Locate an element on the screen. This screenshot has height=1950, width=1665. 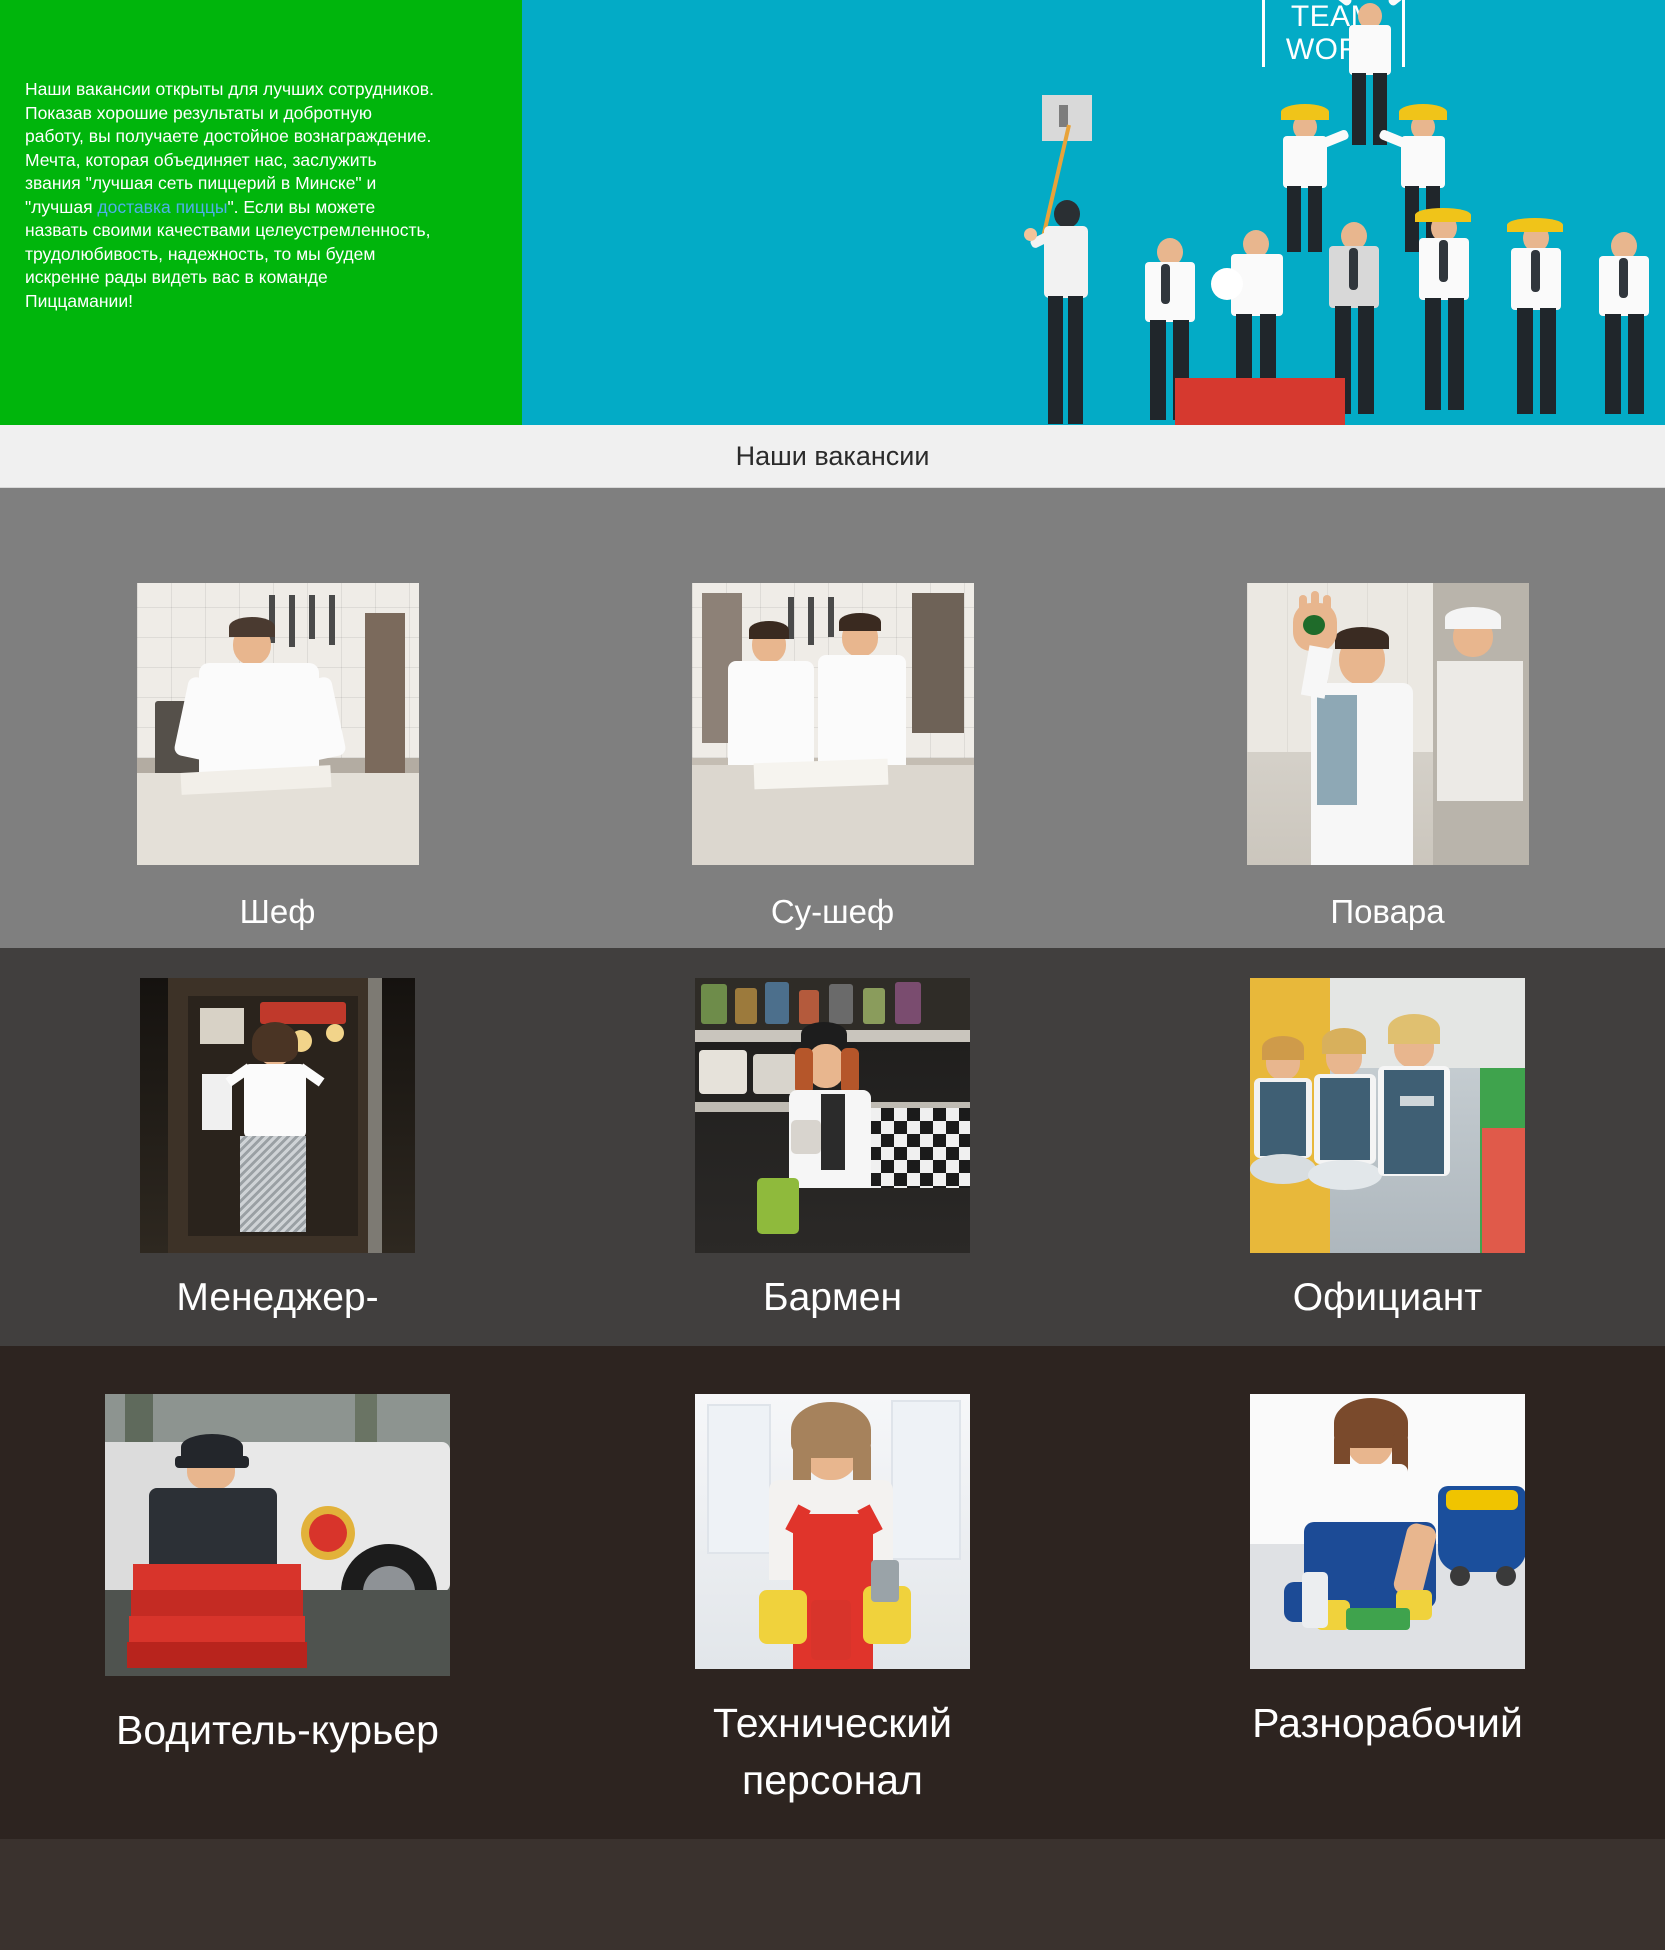
vacancy-card-bartender: Бармен is located at coordinates (832, 1152).